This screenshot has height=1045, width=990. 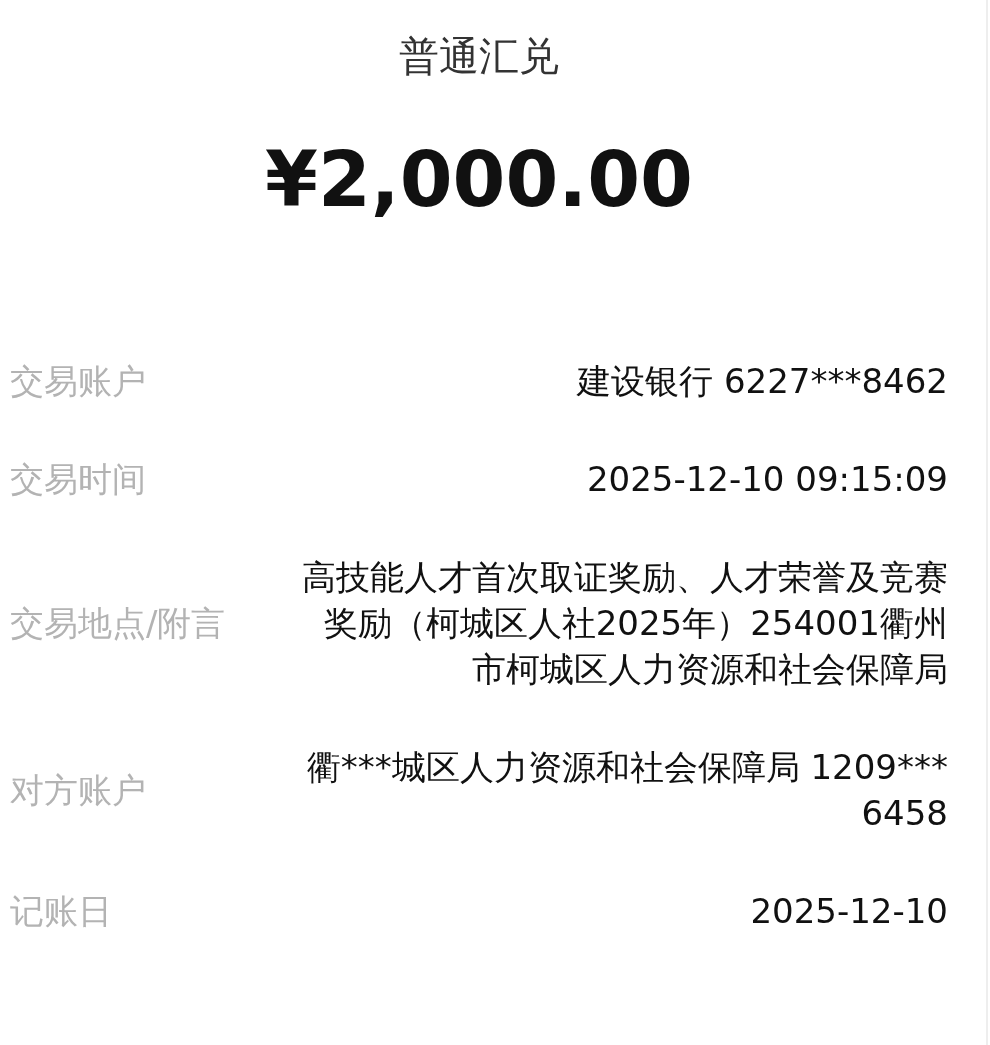 I want to click on field-label: 交易时间, so click(x=78, y=479).